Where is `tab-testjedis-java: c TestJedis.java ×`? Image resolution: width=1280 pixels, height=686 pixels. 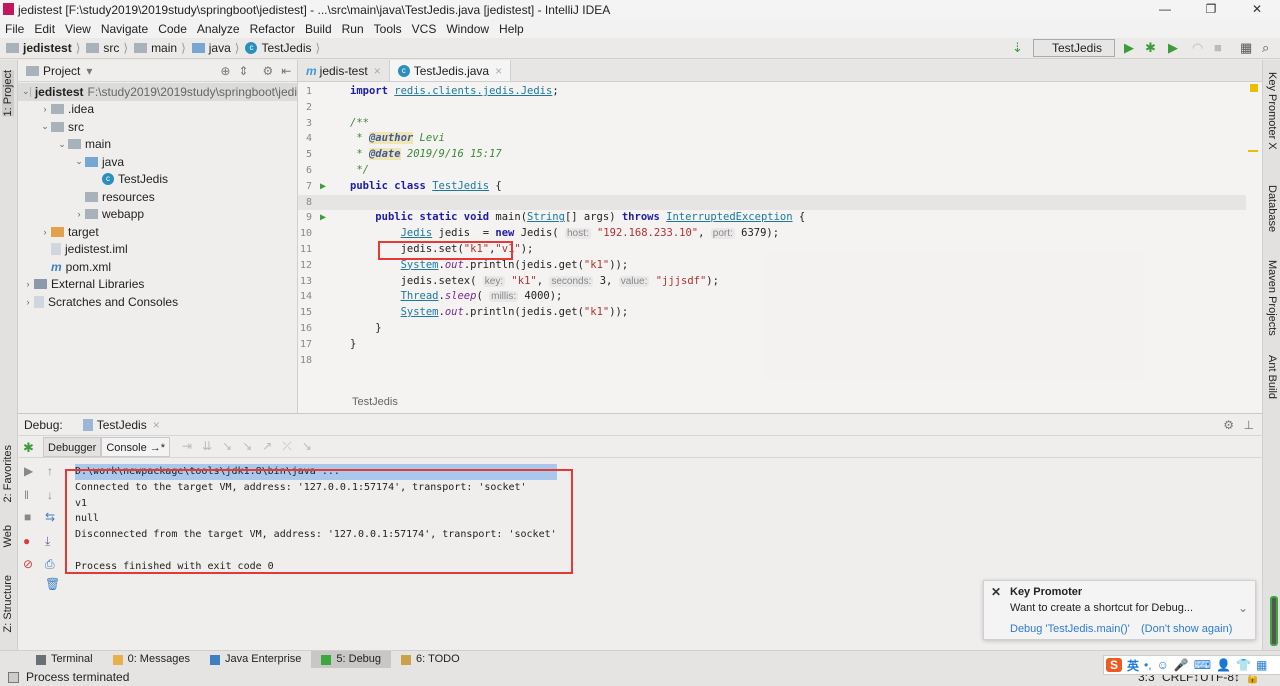 tab-testjedis-java: c TestJedis.java × is located at coordinates (450, 70).